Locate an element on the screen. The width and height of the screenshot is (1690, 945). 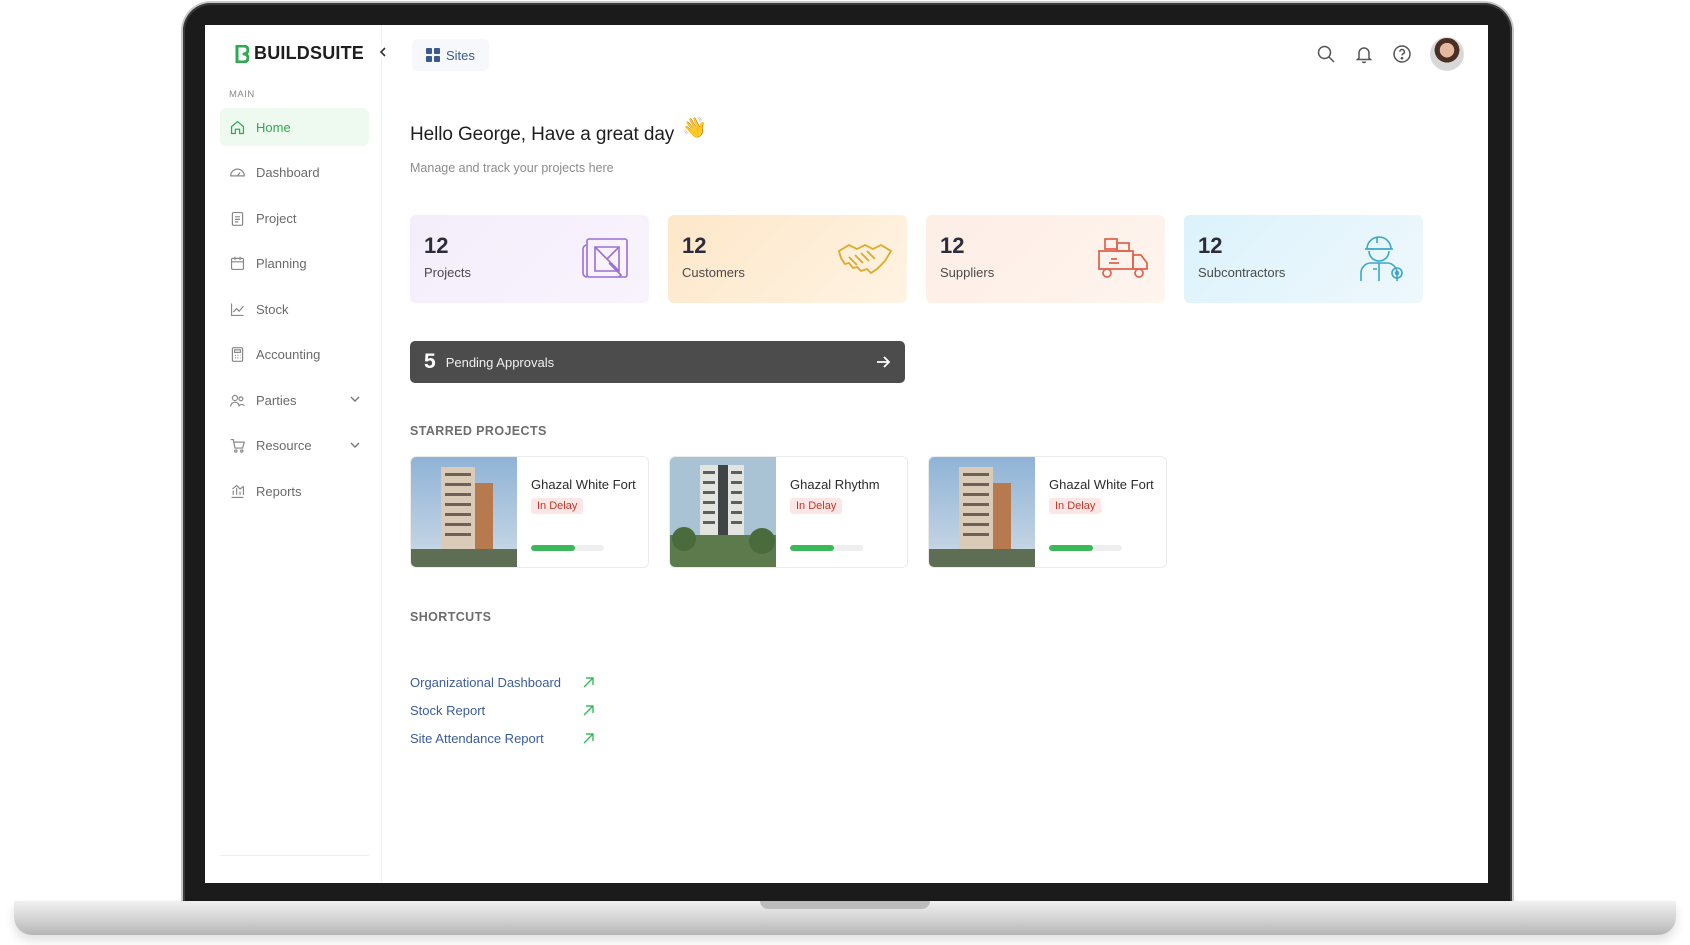
sidebar-item-label: Project is located at coordinates (276, 218).